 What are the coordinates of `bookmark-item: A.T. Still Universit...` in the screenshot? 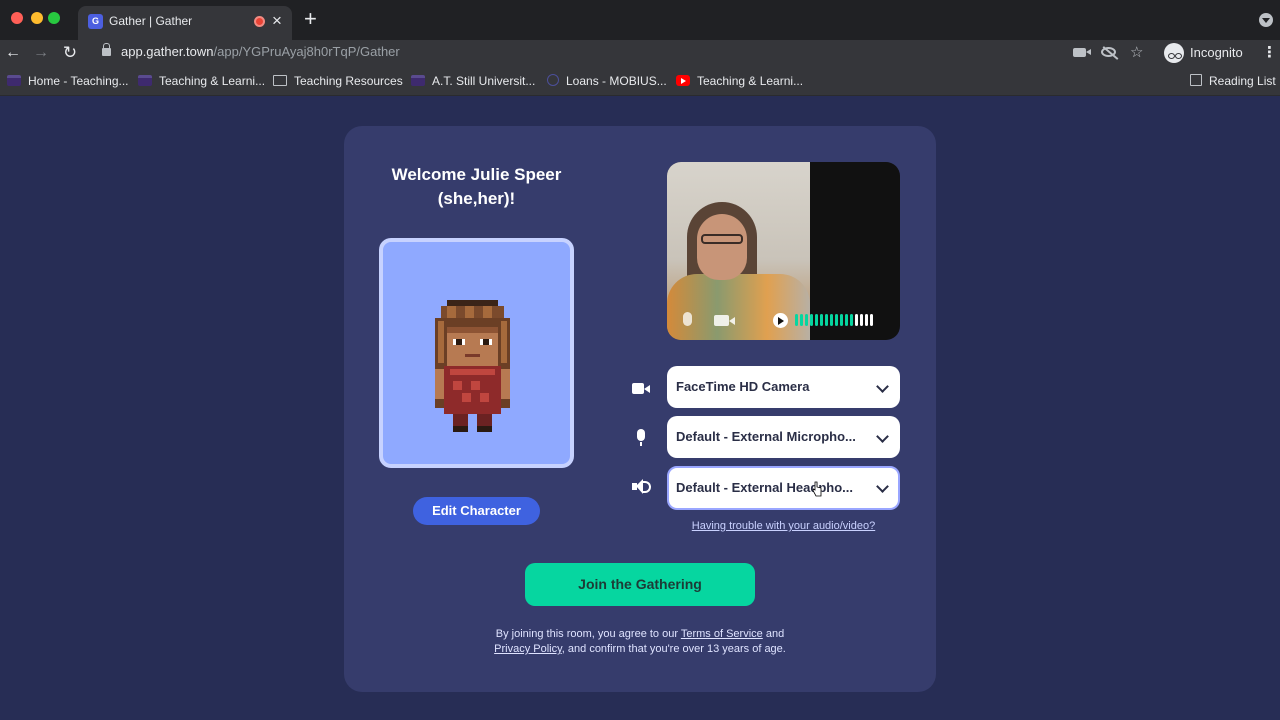 It's located at (473, 81).